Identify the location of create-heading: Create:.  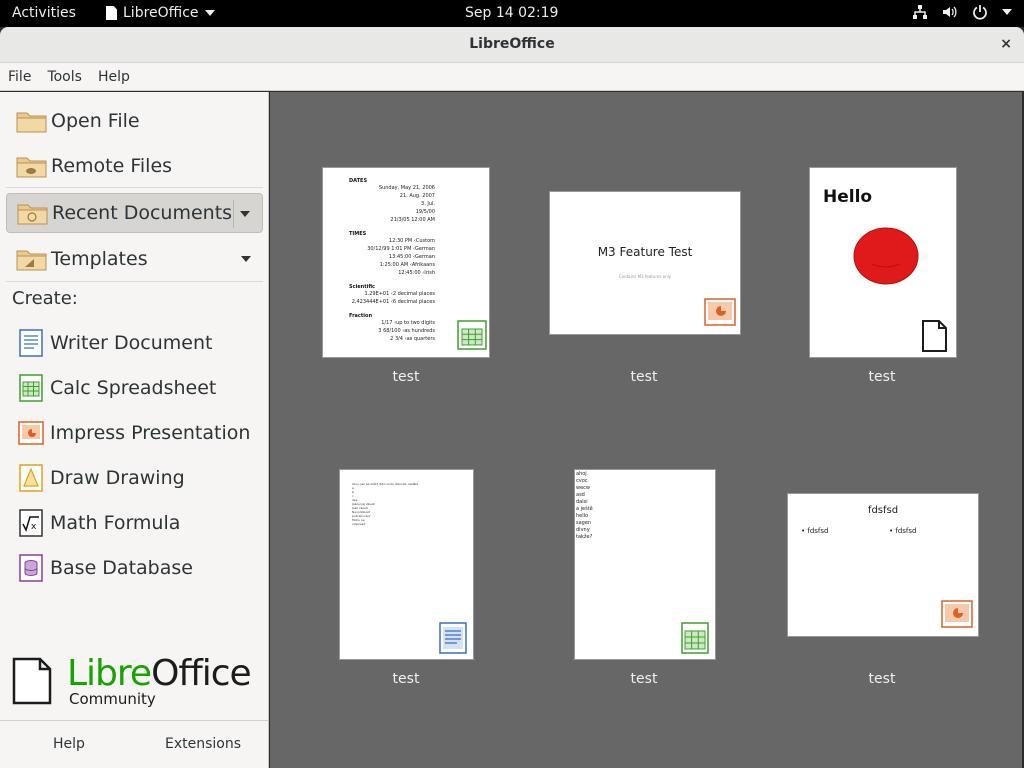
(45, 298).